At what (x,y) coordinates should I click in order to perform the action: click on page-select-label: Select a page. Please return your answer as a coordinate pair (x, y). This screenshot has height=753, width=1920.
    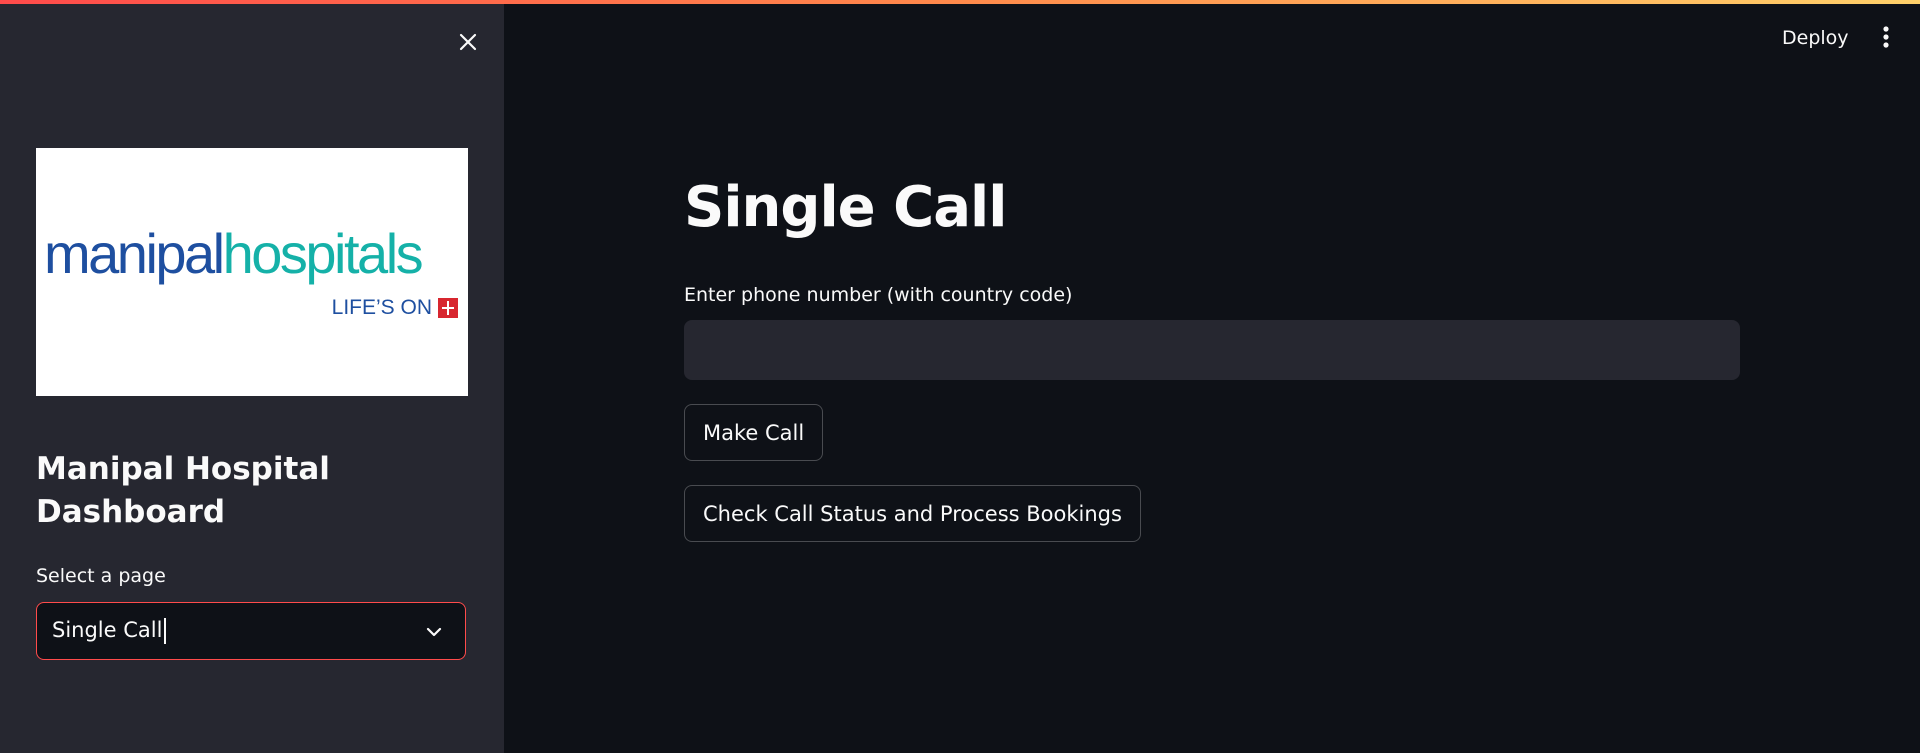
    Looking at the image, I should click on (101, 576).